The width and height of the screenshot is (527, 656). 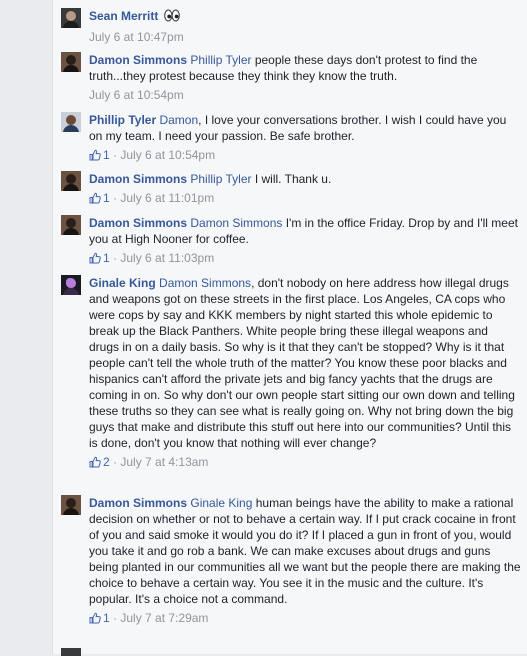 What do you see at coordinates (167, 258) in the screenshot?
I see `comment-timestamp: July 6 at 11:03pm` at bounding box center [167, 258].